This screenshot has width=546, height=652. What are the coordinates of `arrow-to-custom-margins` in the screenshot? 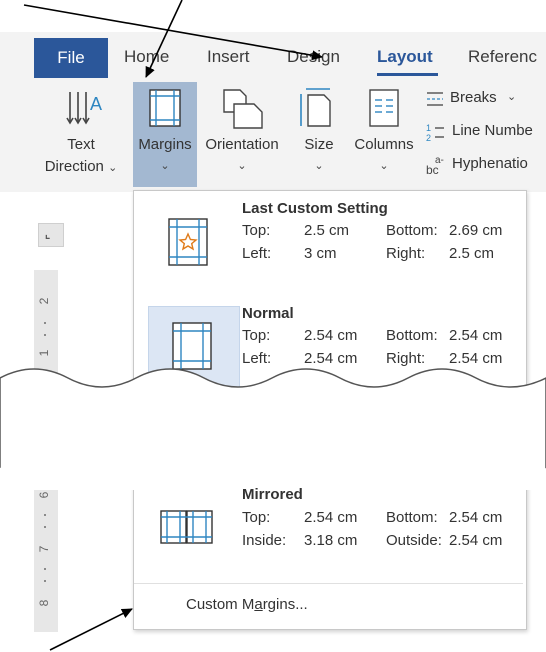 It's located at (91, 629).